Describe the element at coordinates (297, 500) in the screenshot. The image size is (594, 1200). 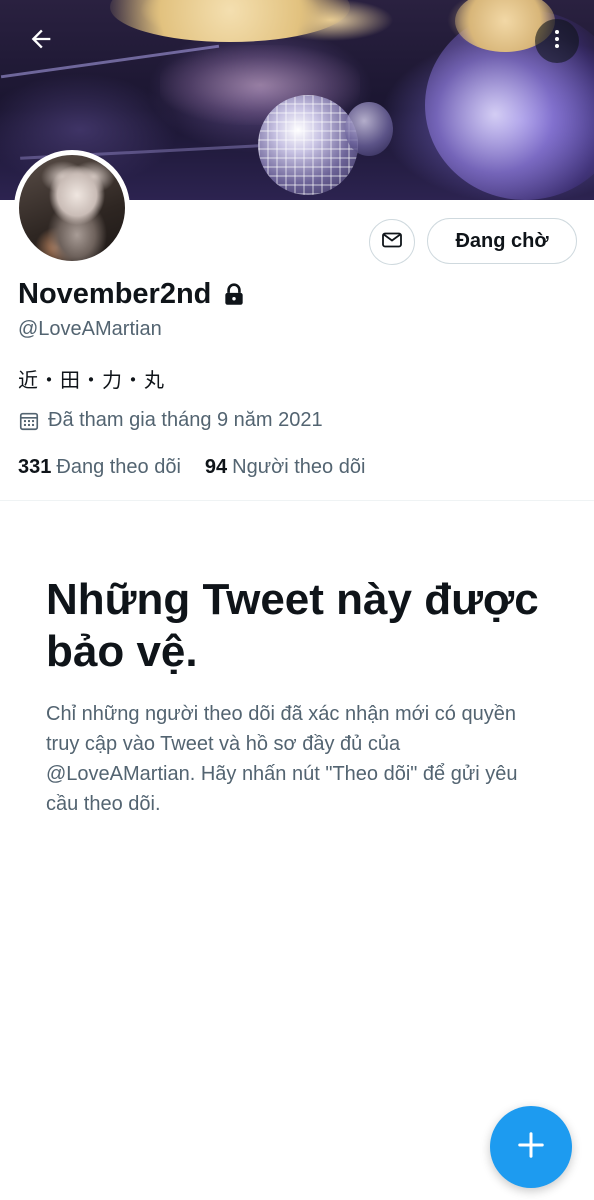
I see `divider` at that location.